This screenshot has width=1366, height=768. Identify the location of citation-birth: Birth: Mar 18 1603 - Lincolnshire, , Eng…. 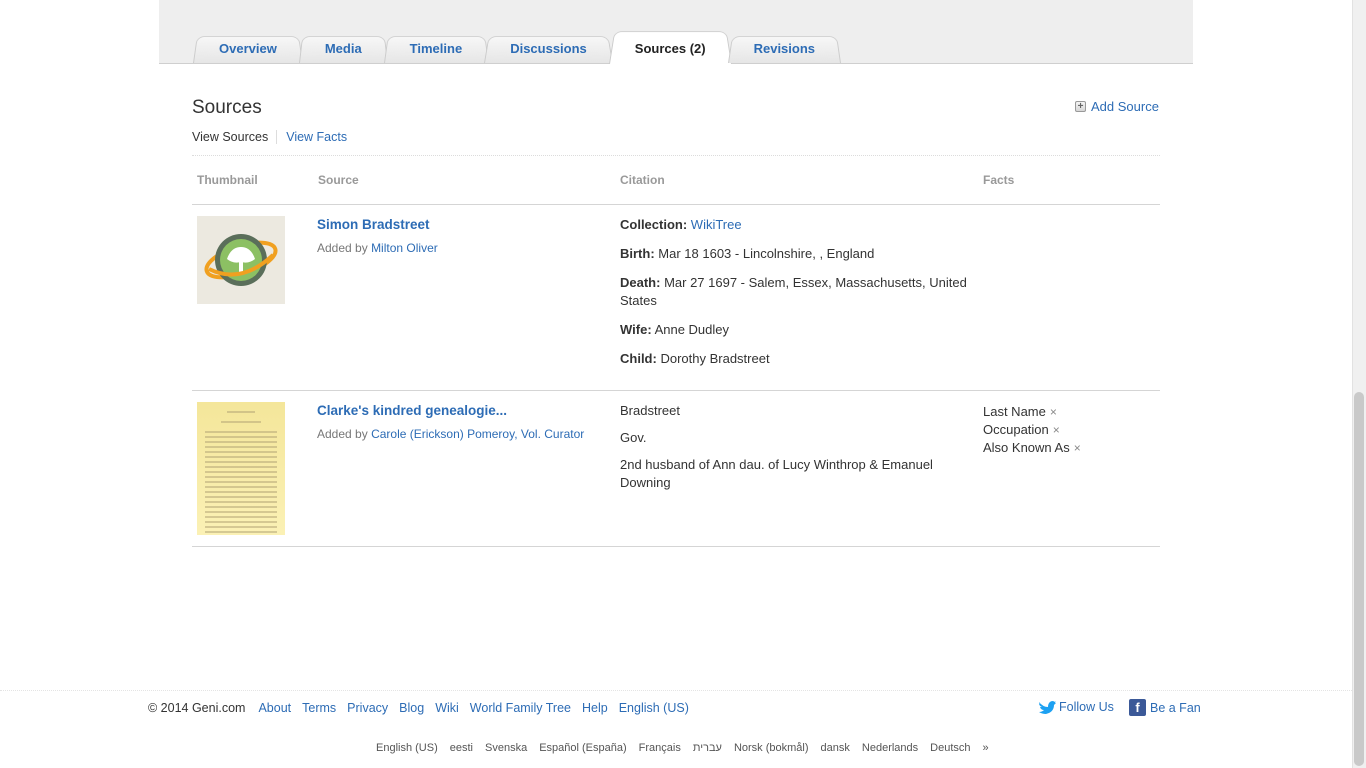
(800, 254).